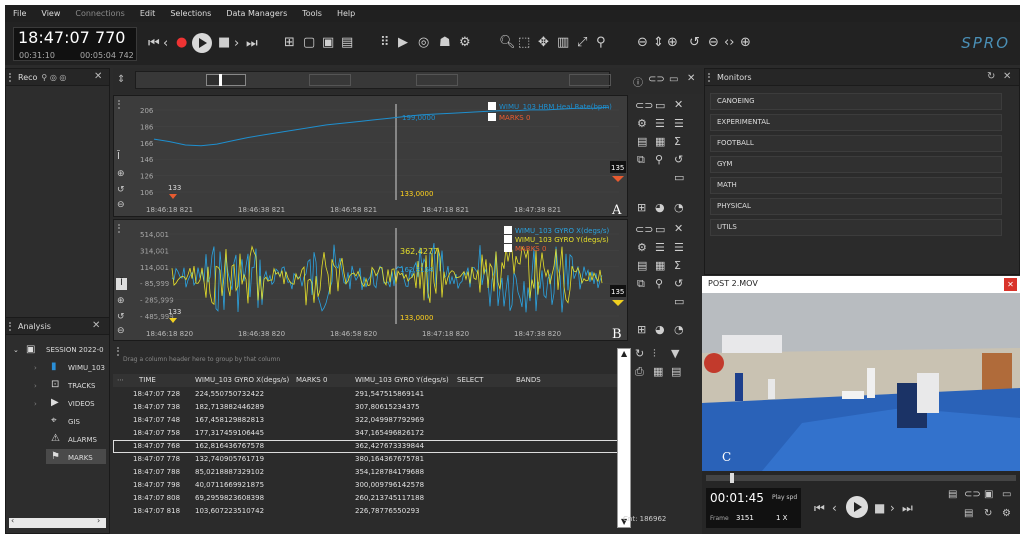  Describe the element at coordinates (120, 380) in the screenshot. I see `row-menu-icon: ⋯` at that location.